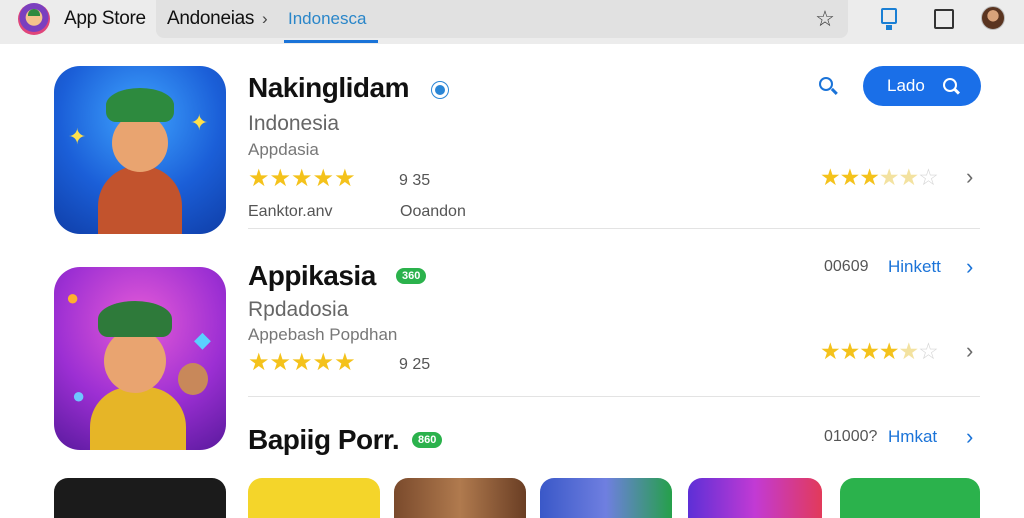 The image size is (1024, 518). Describe the element at coordinates (993, 18) in the screenshot. I see `avatar` at that location.